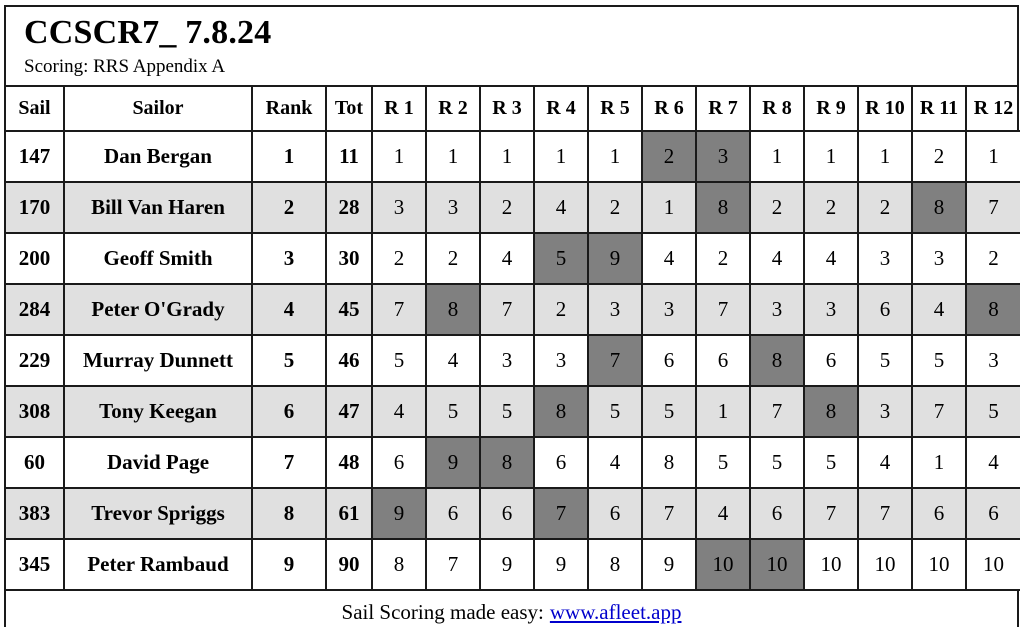 The height and width of the screenshot is (635, 1023). I want to click on column-header-r8: R 8, so click(777, 109).